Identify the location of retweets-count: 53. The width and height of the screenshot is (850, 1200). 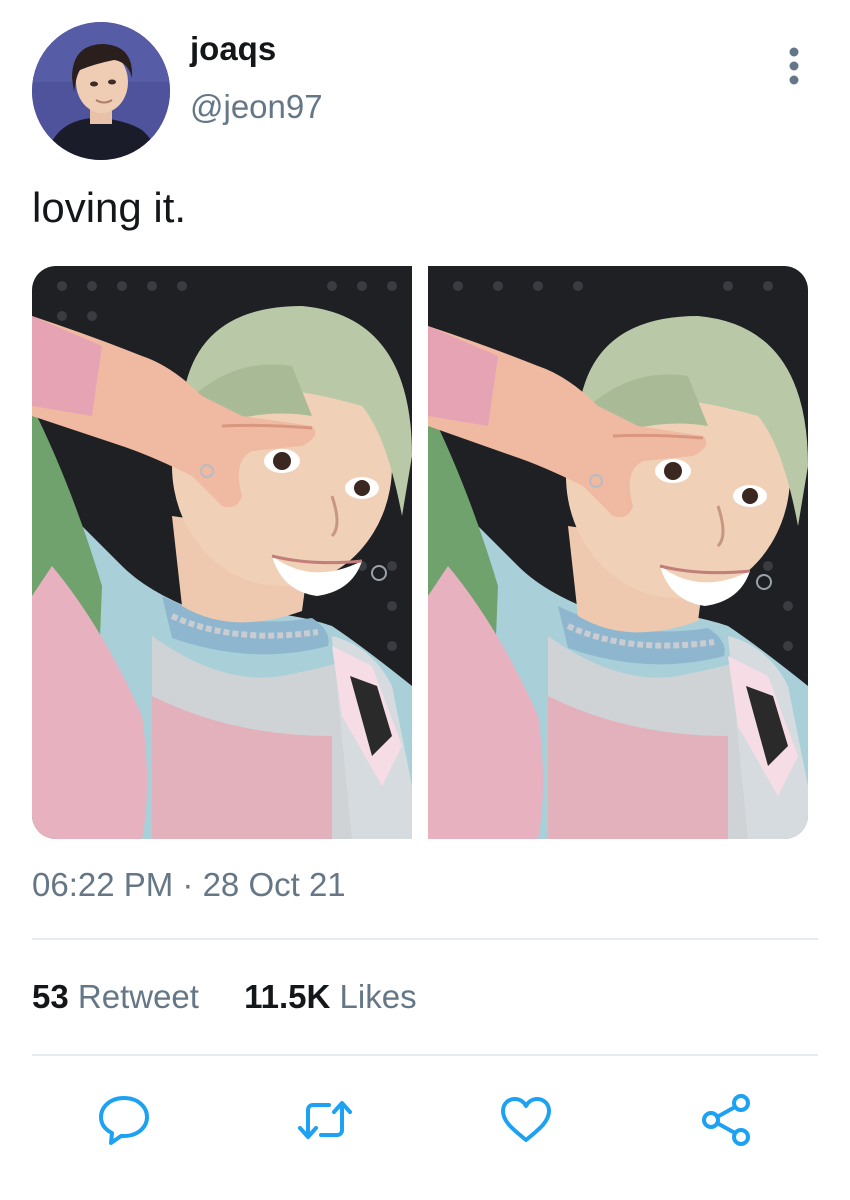
(50, 996).